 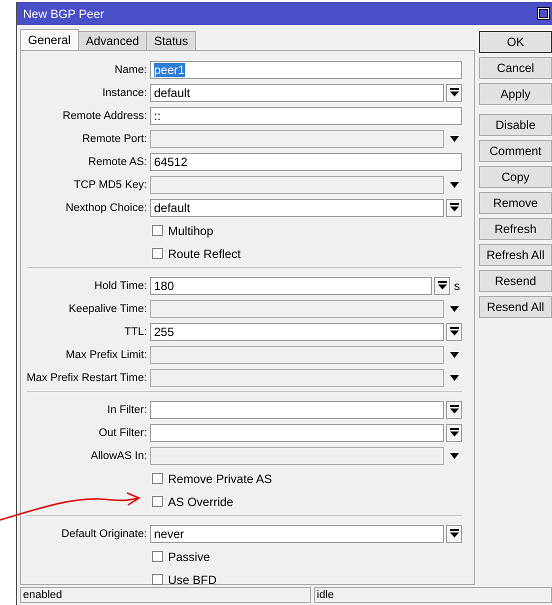 I want to click on combo-field: 180, so click(x=291, y=285).